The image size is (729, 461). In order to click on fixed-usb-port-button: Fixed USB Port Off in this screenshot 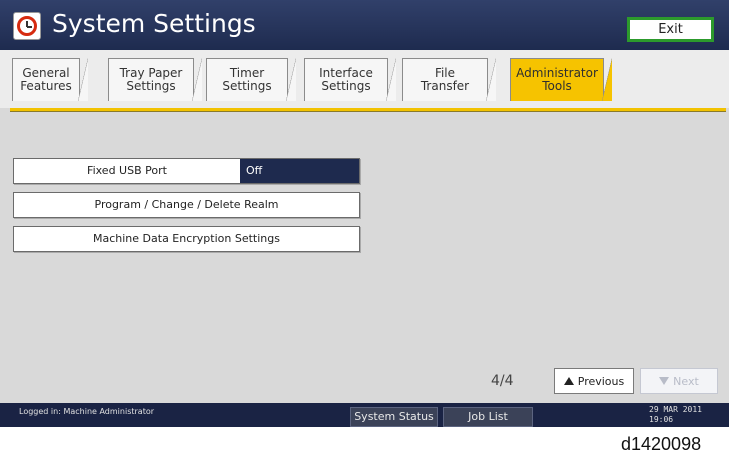, I will do `click(186, 171)`.